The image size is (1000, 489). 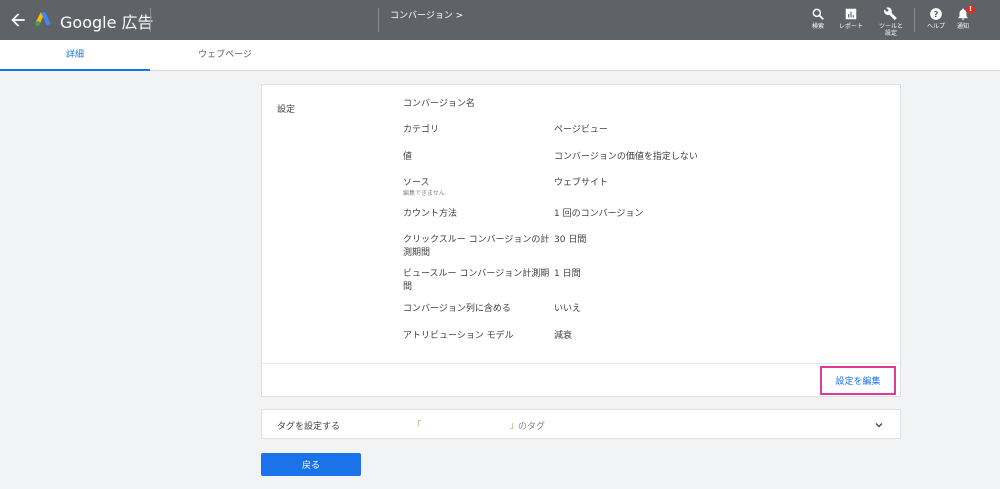 What do you see at coordinates (581, 183) in the screenshot?
I see `source-value: ウェブサイト` at bounding box center [581, 183].